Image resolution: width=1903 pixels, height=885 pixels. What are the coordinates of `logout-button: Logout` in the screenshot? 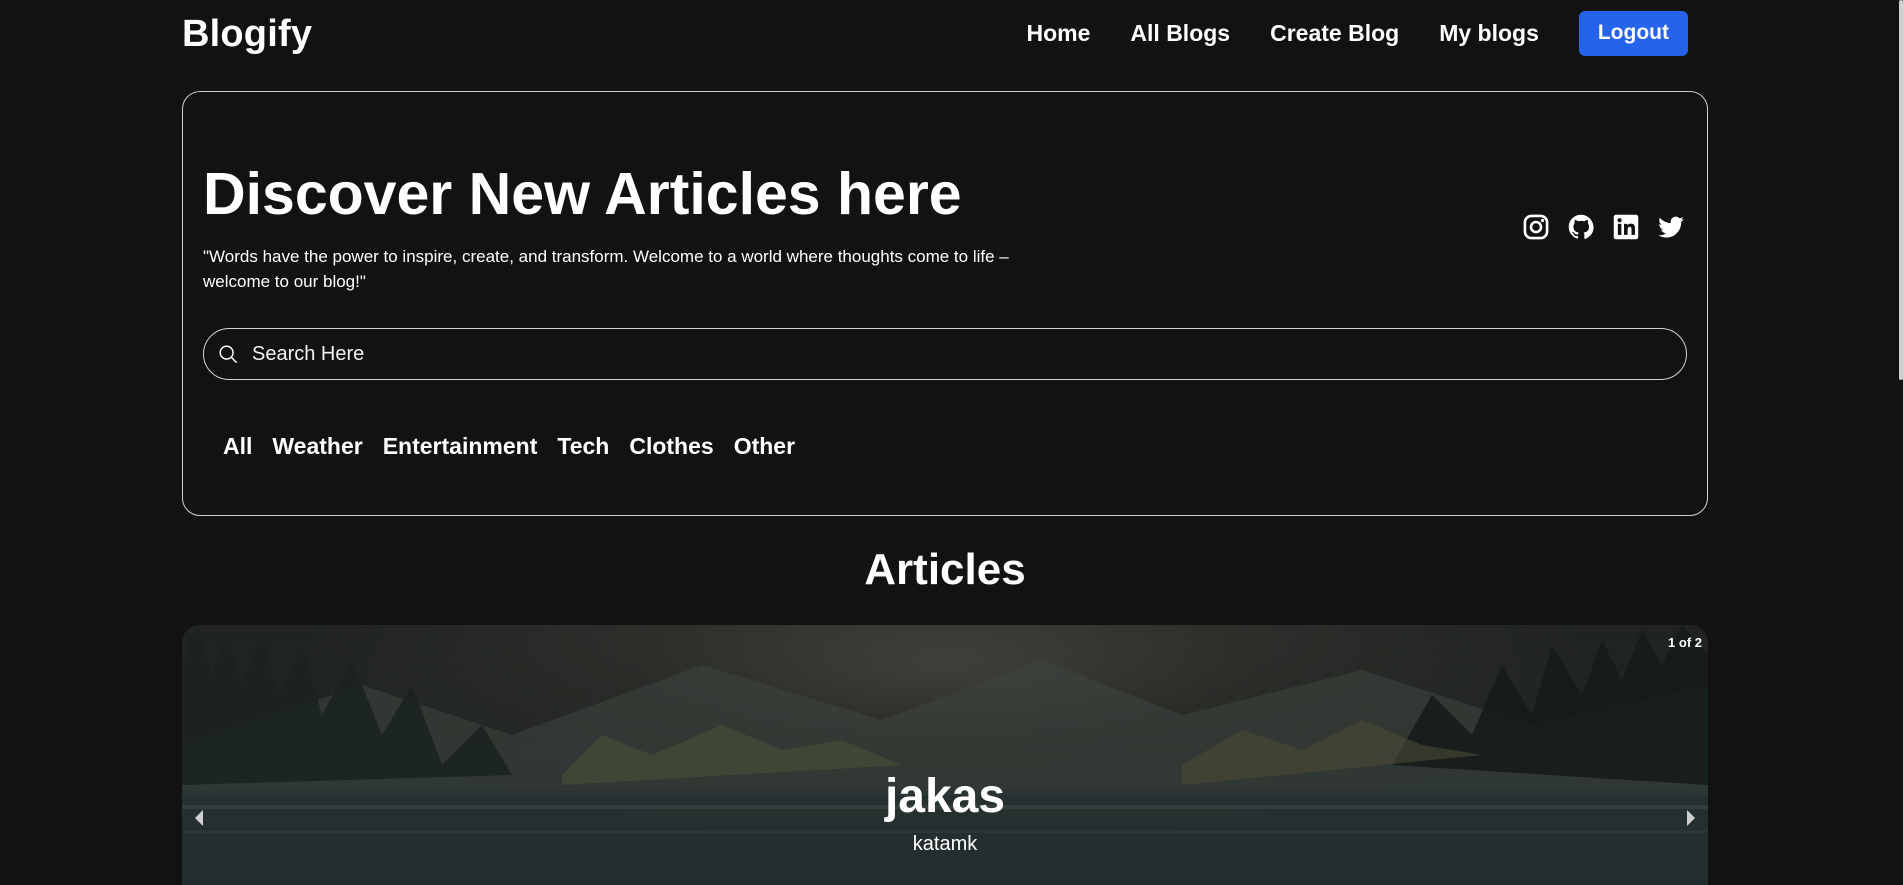 It's located at (1633, 33).